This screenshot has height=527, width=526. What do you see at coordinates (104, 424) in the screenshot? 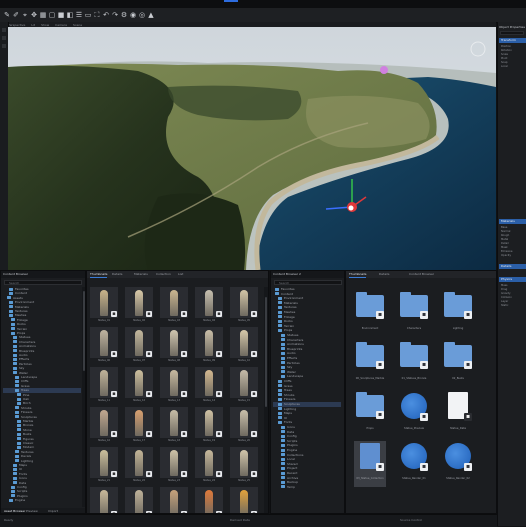
I see `asset-thumbnail: ▪ Statue_16` at bounding box center [104, 424].